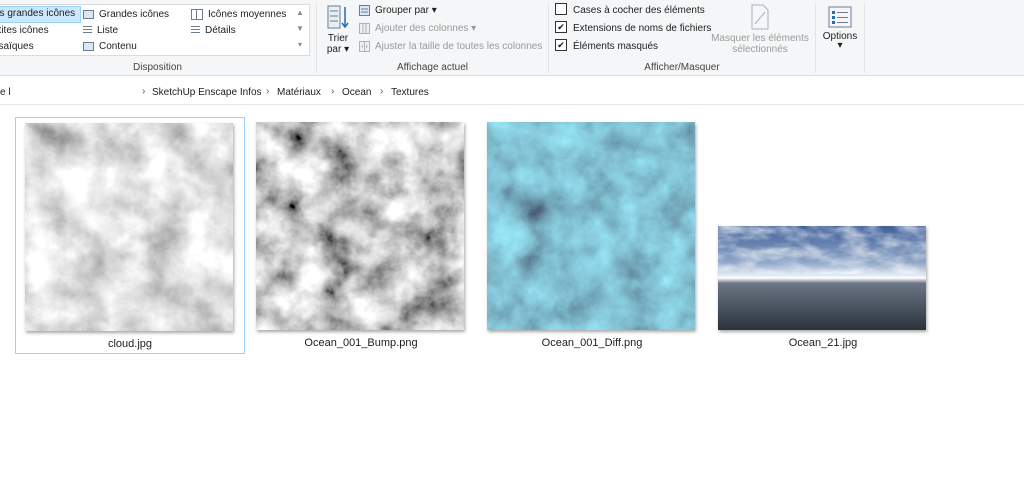 This screenshot has height=491, width=1024. I want to click on file-name: Ocean_21.jpg, so click(823, 343).